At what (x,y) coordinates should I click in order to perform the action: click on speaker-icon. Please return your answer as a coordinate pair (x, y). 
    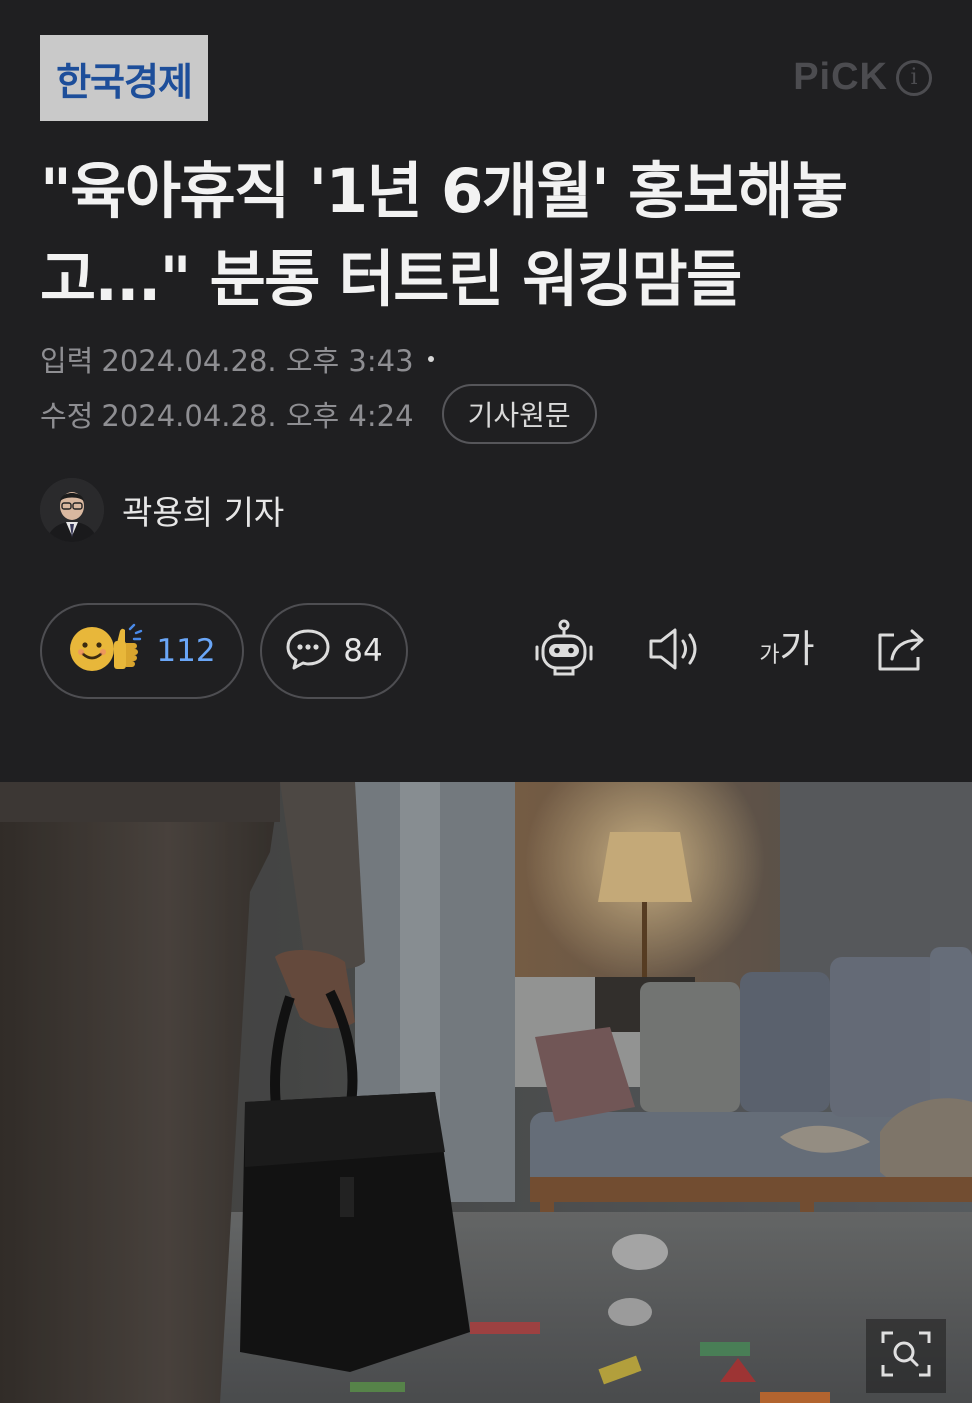
    Looking at the image, I should click on (675, 651).